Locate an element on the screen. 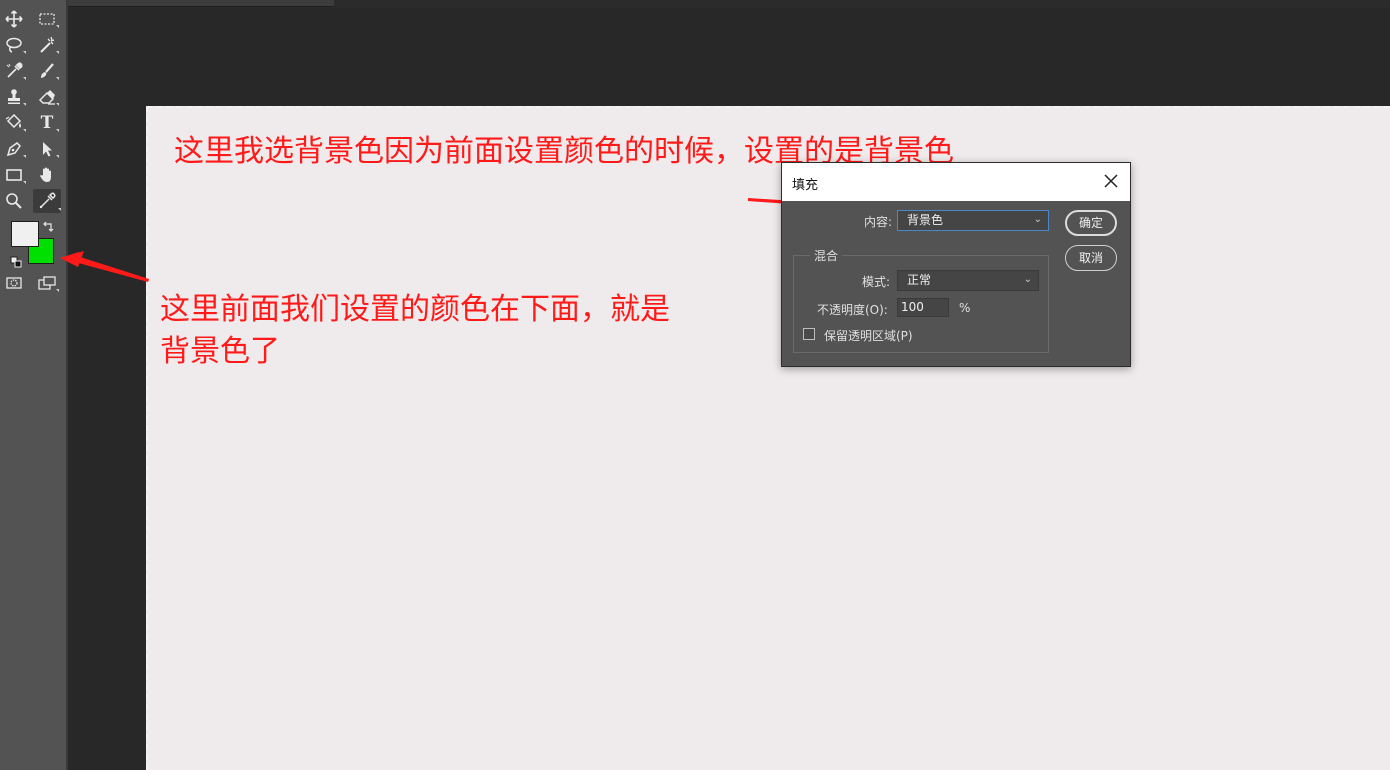 Image resolution: width=1390 pixels, height=770 pixels. type-glyph: T is located at coordinates (47, 123).